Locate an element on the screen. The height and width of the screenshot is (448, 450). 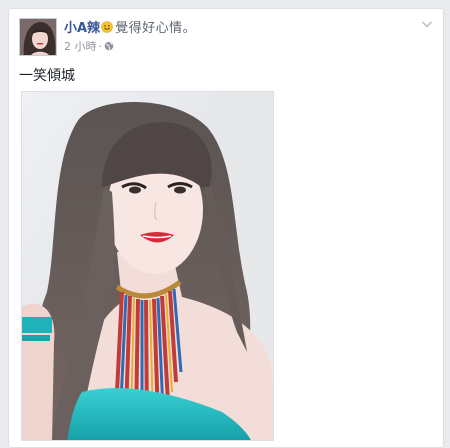
chevron-down-icon is located at coordinates (427, 24).